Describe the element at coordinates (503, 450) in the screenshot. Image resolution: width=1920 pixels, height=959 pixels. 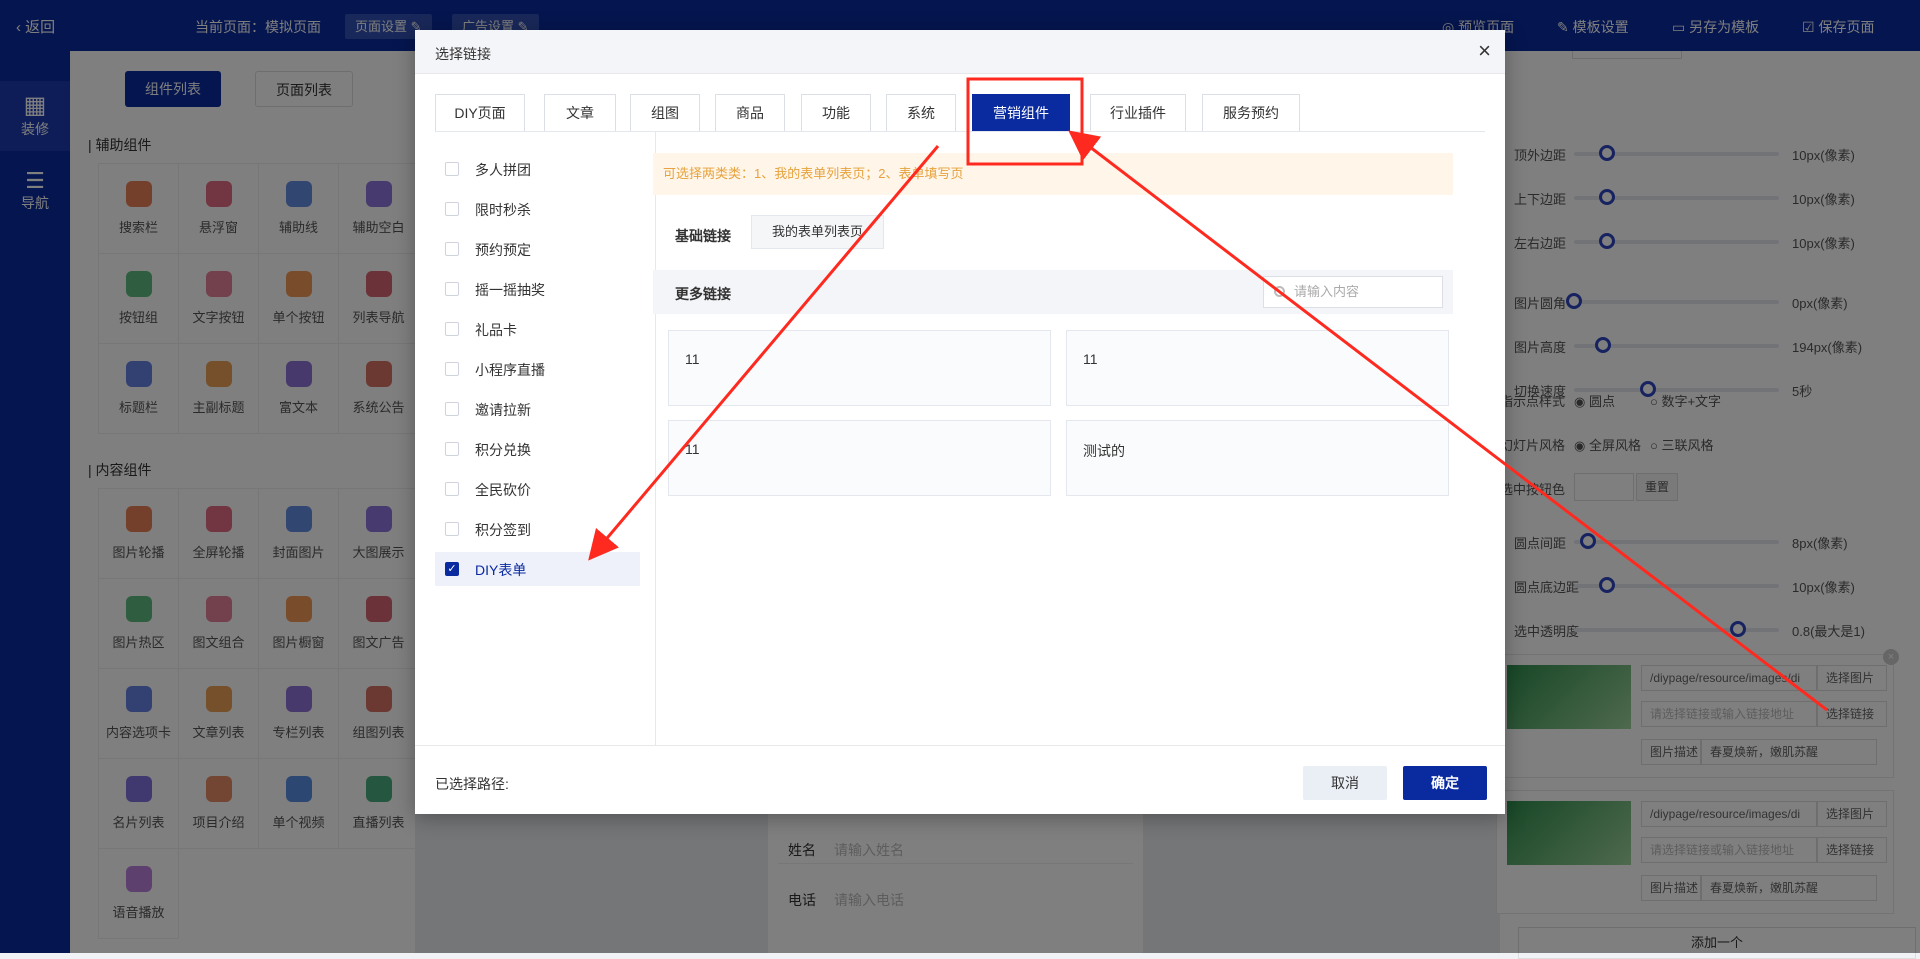
I see `category-label: 积分兑换` at that location.